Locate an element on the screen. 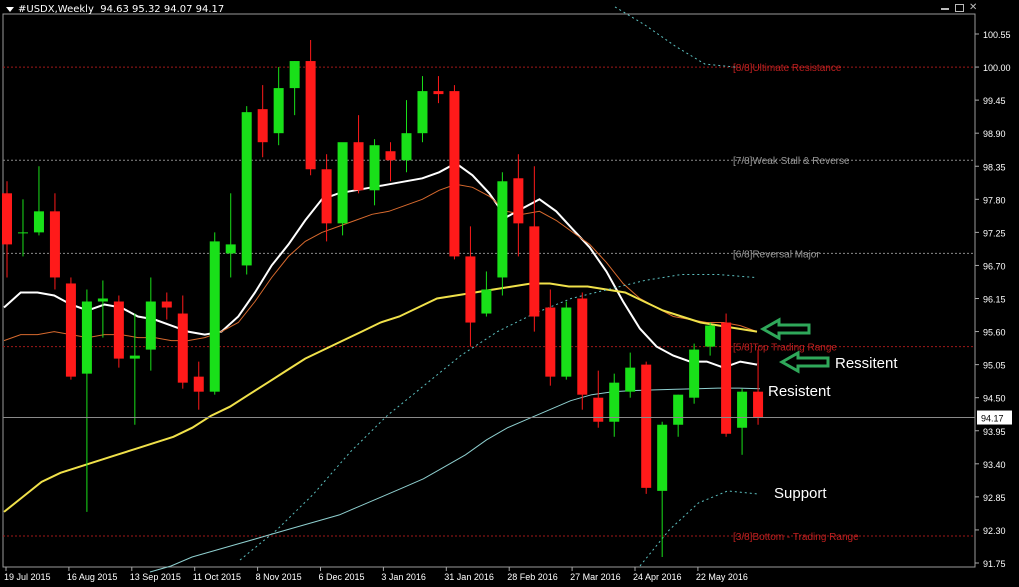  y-tick-label: 97.80 is located at coordinates (994, 200).